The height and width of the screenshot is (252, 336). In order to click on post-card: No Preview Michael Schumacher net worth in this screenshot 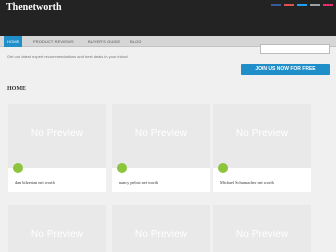, I will do `click(262, 148)`.